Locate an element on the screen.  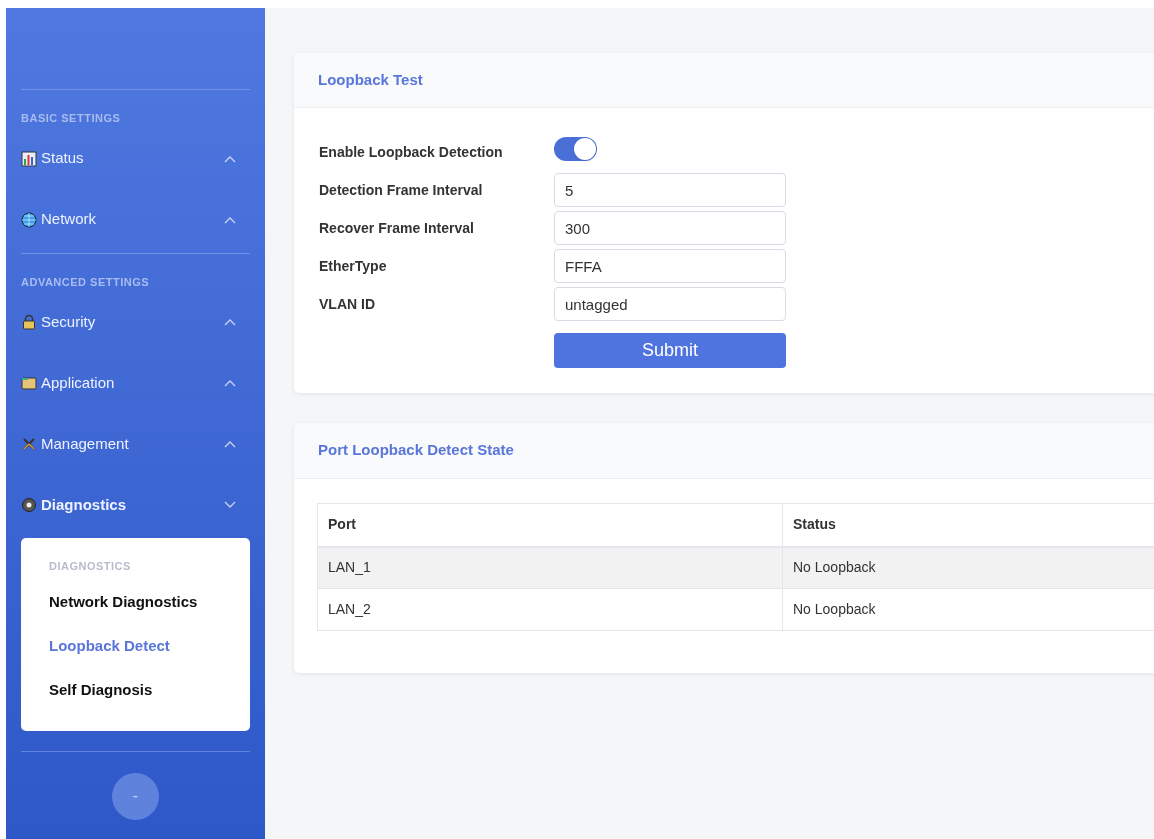
input-field: untagged is located at coordinates (670, 304).